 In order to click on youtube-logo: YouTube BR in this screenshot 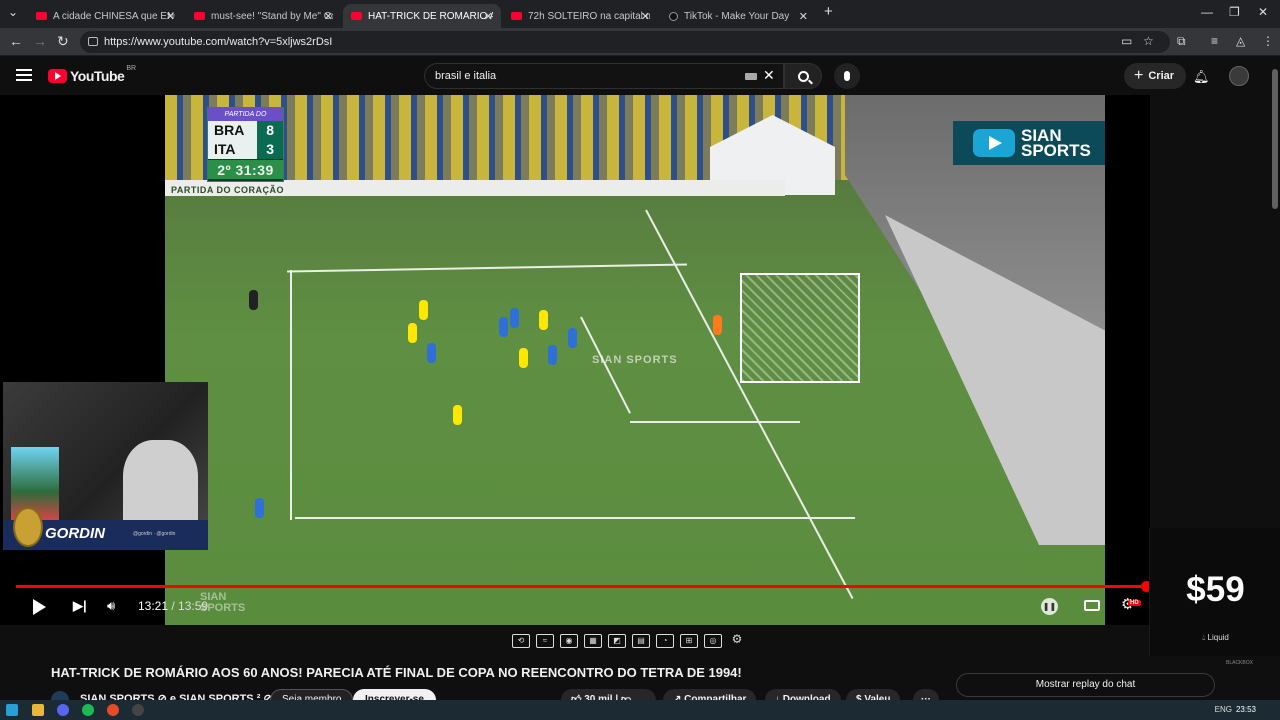, I will do `click(92, 74)`.